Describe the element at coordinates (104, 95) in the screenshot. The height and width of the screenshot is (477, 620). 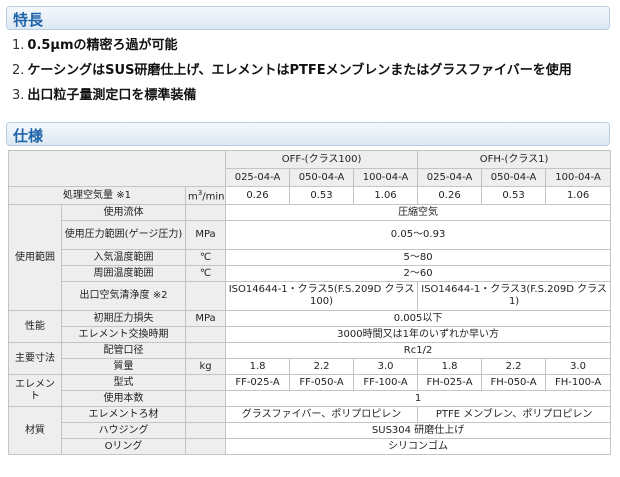
I see `list-item: 3. 出口粒子量測定口を標準装備` at that location.